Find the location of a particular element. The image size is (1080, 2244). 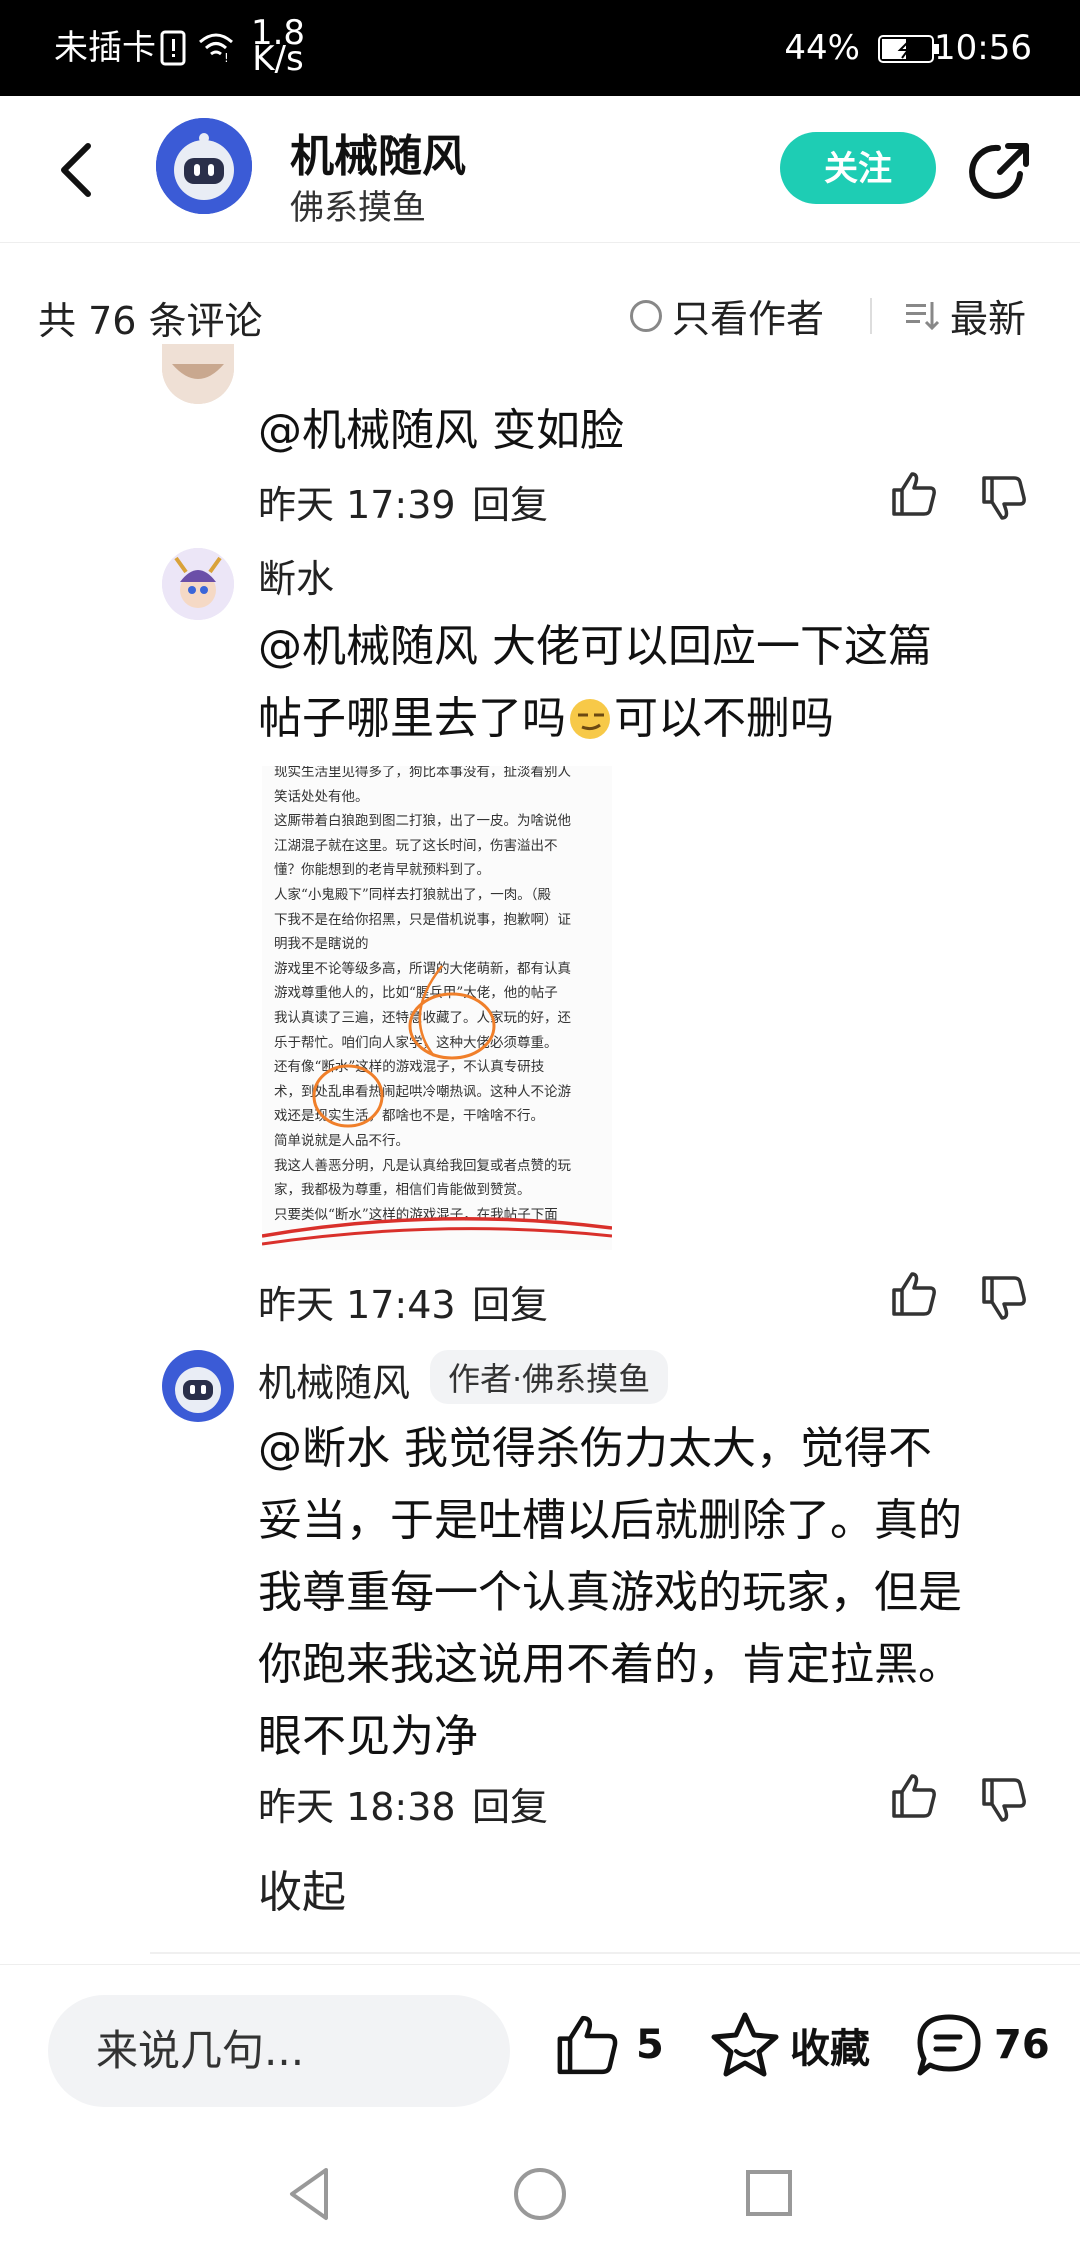

network-speed: 1.8 K/s is located at coordinates (278, 47).